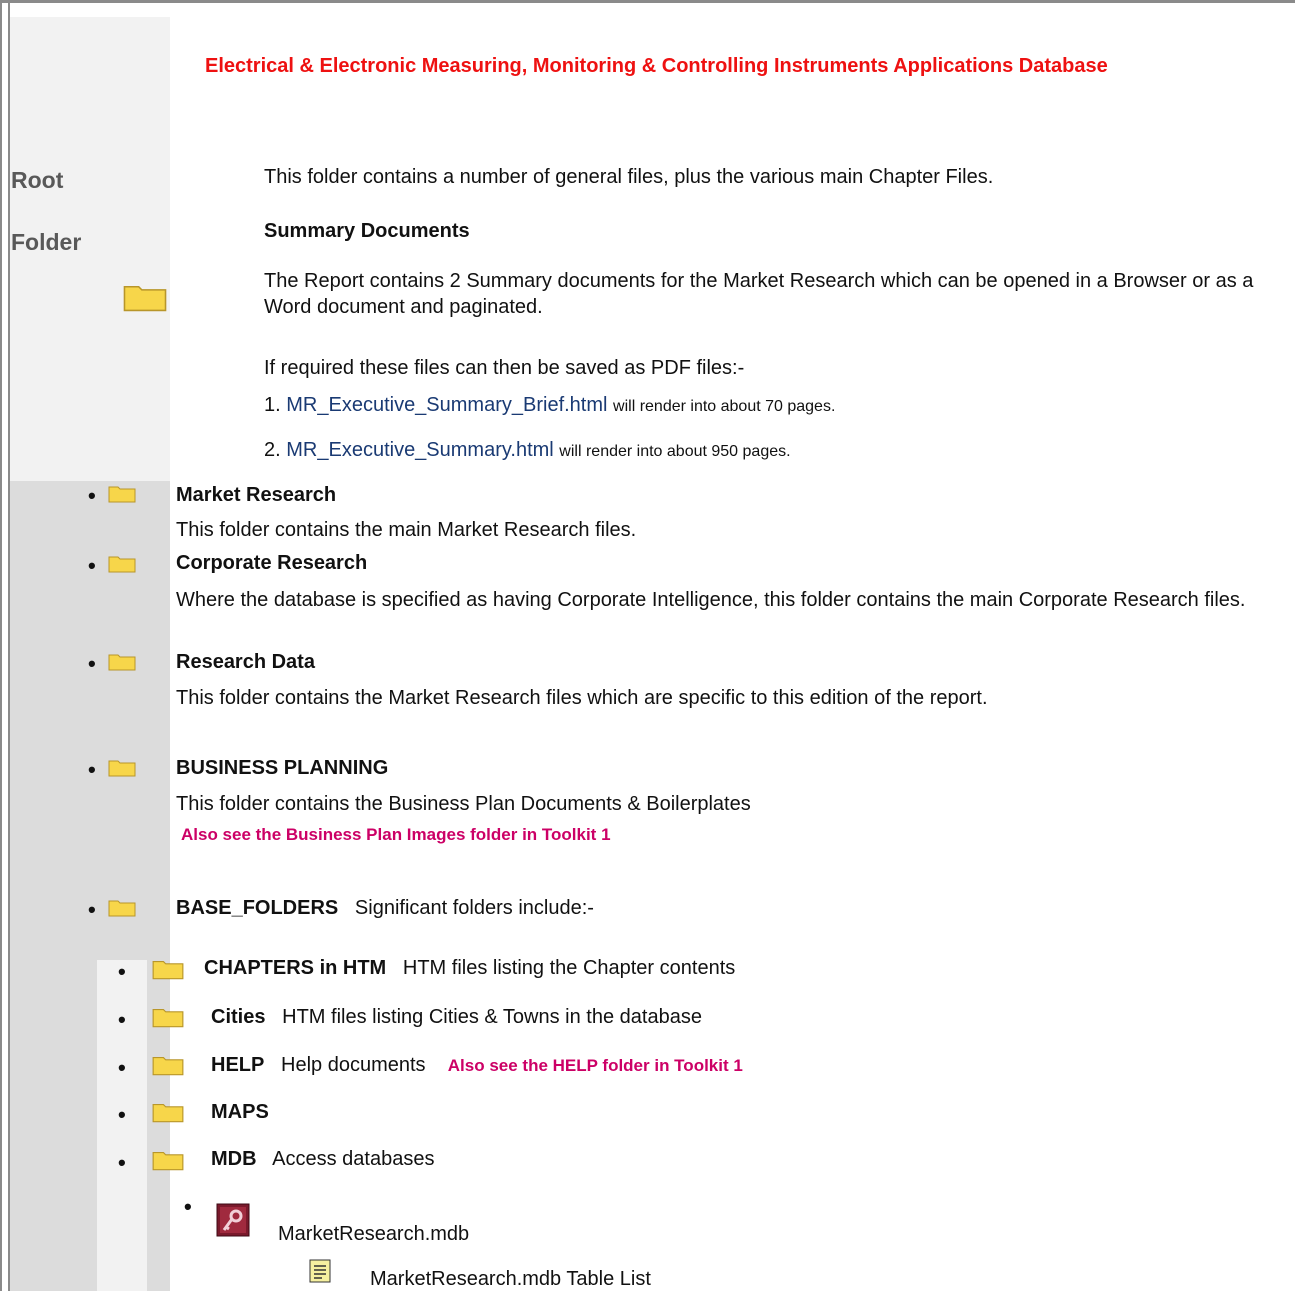  What do you see at coordinates (234, 1159) in the screenshot?
I see `subfolder-mdb: MDB` at bounding box center [234, 1159].